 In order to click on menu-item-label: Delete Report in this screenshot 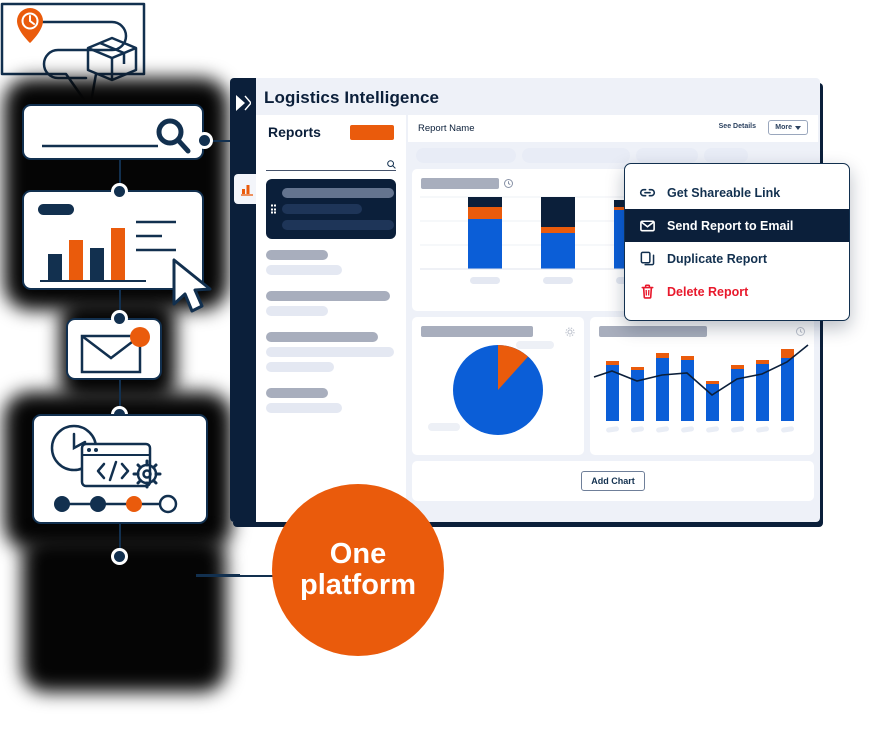, I will do `click(708, 291)`.